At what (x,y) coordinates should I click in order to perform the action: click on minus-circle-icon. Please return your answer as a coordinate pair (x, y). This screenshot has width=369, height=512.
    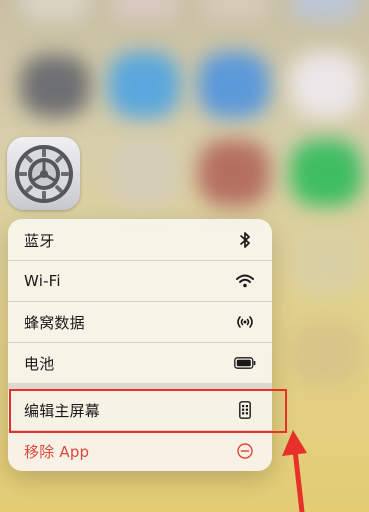
    Looking at the image, I should click on (245, 451).